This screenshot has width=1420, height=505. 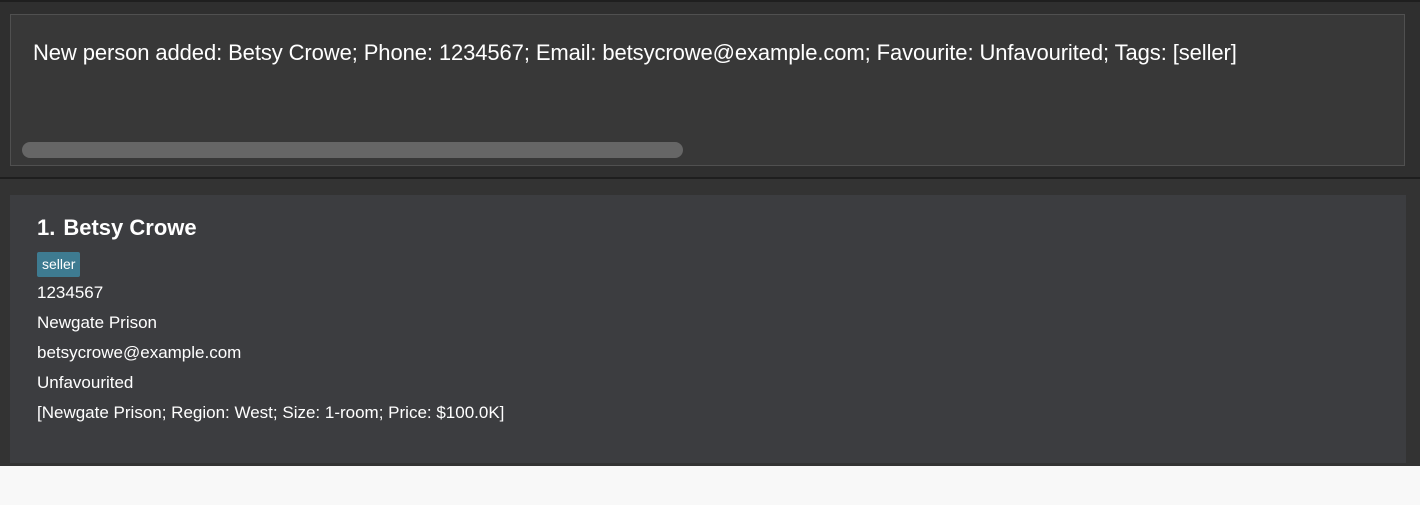 What do you see at coordinates (352, 150) in the screenshot?
I see `scrollbar-thumb` at bounding box center [352, 150].